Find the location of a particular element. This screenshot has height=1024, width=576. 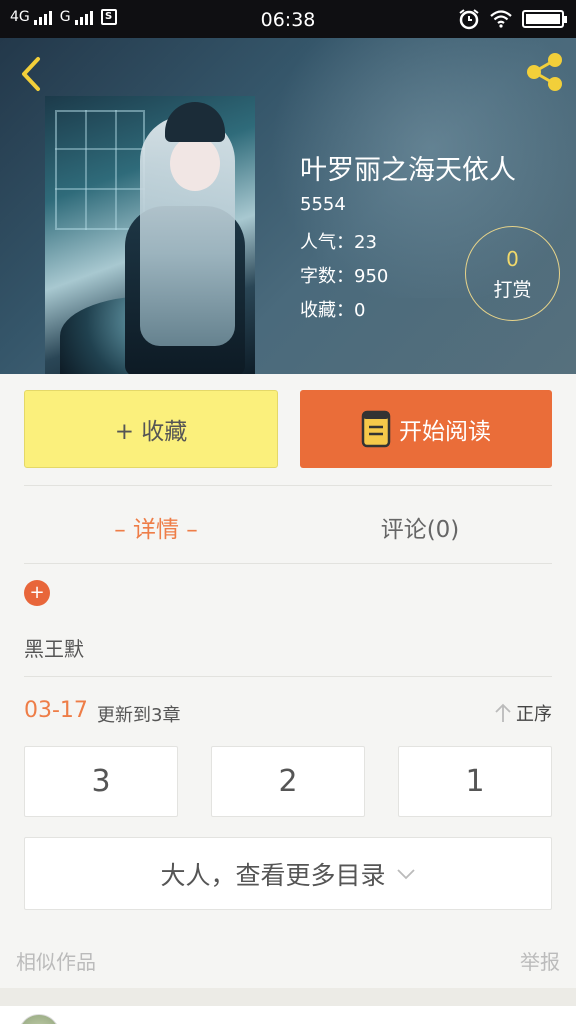

more-contents-button: 大人，查看更多目录 is located at coordinates (288, 873).